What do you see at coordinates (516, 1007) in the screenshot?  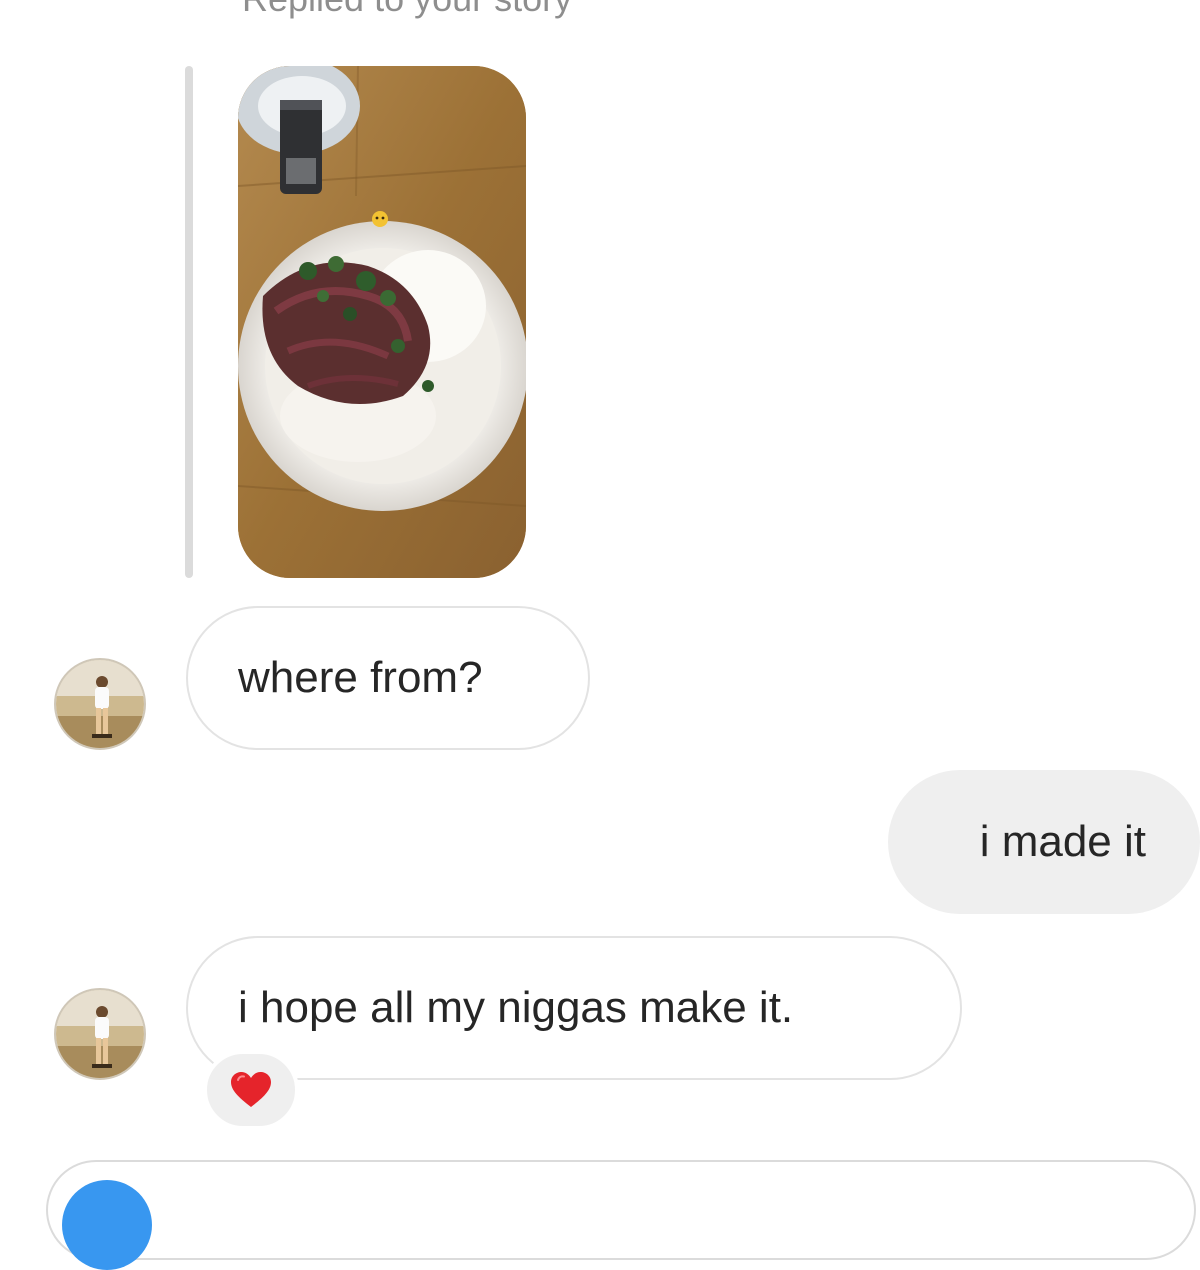 I see `message-text: i hope all my niggas make it.` at bounding box center [516, 1007].